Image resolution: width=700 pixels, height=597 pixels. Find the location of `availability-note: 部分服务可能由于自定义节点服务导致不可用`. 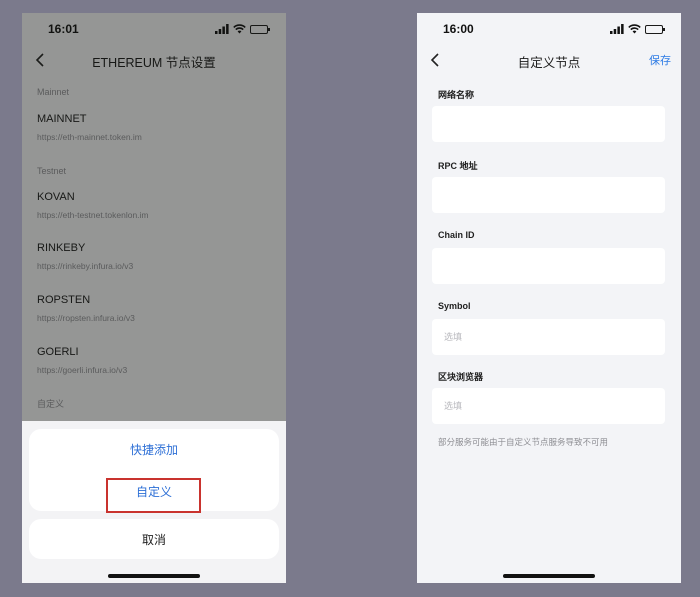

availability-note: 部分服务可能由于自定义节点服务导致不可用 is located at coordinates (523, 442).